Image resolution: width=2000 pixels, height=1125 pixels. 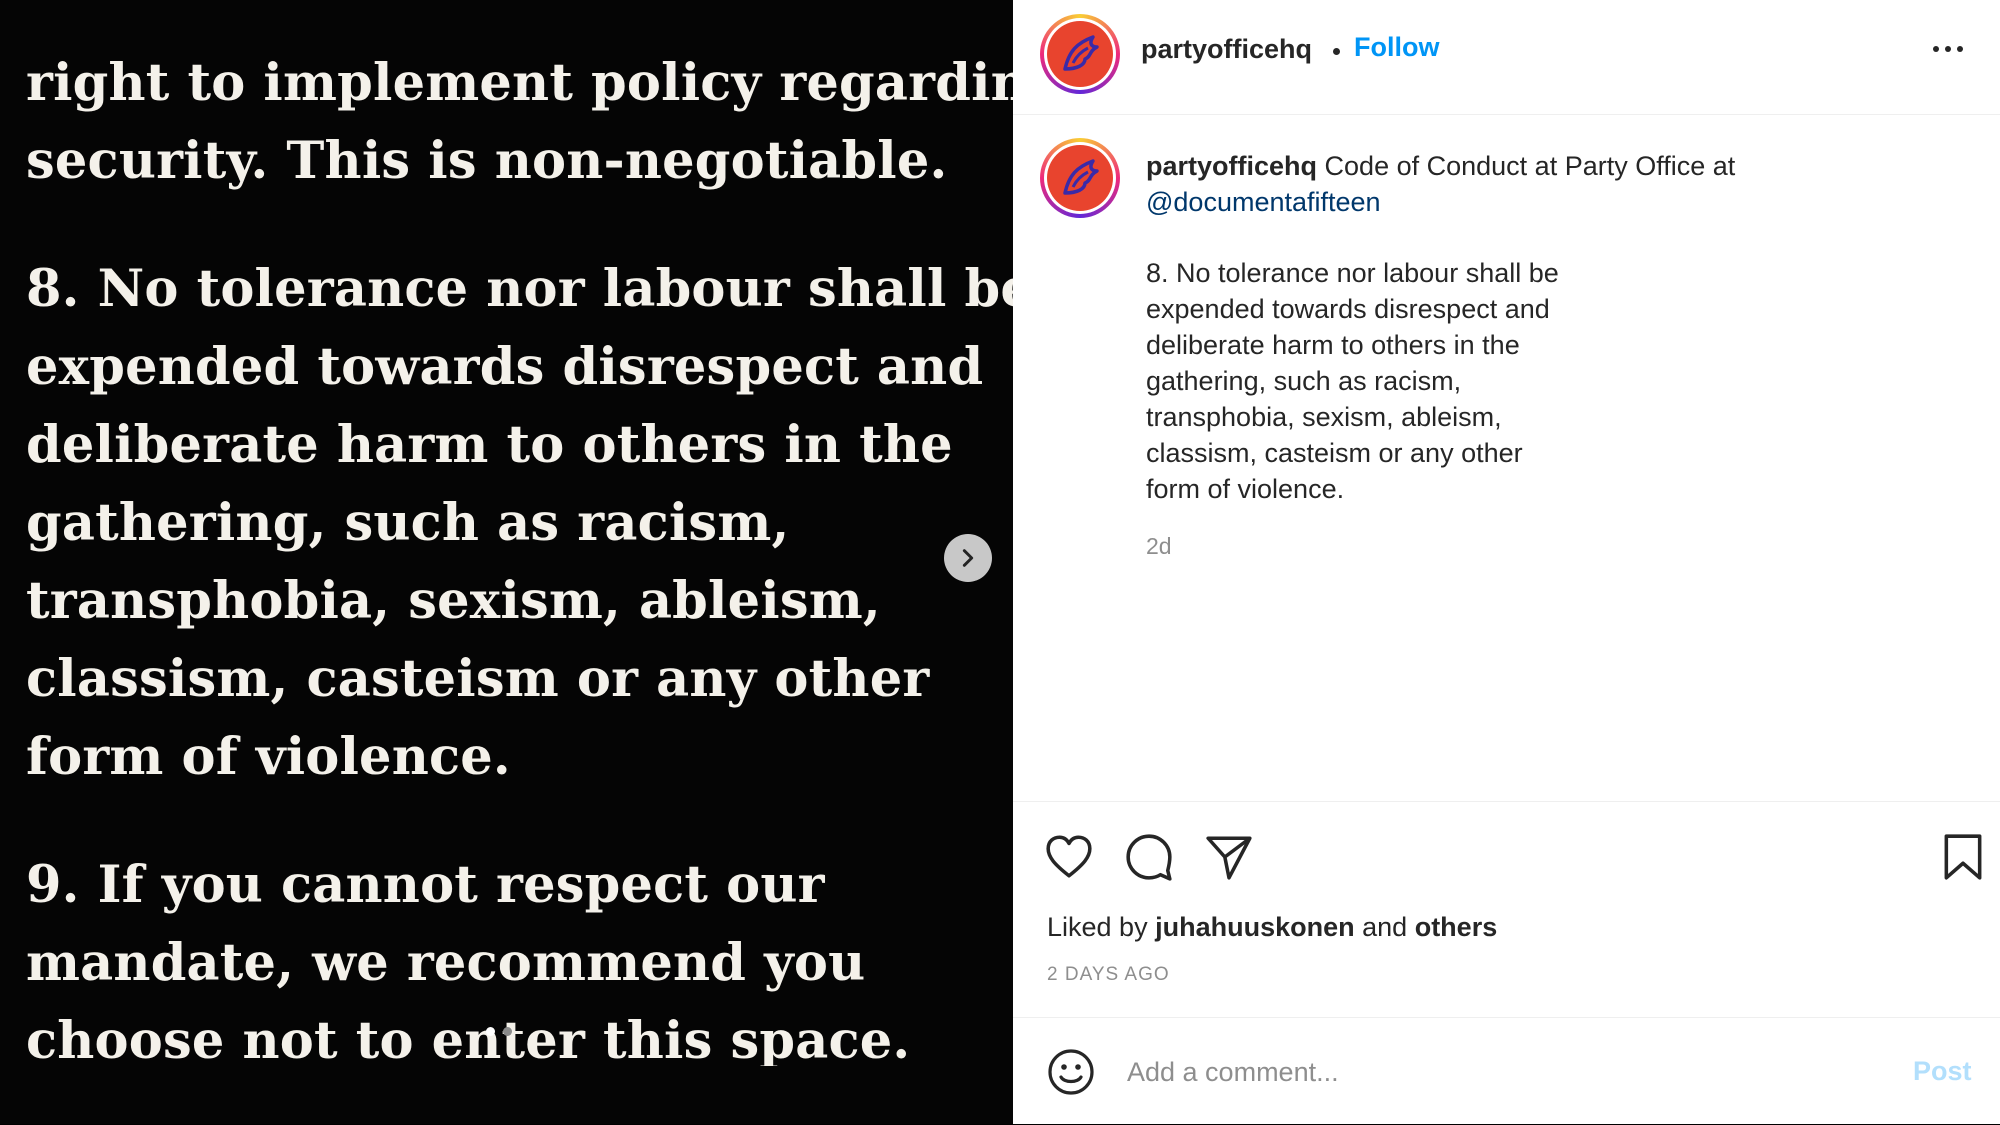 I want to click on caption-text: Code of Conduct at Party Office at, so click(x=1530, y=166).